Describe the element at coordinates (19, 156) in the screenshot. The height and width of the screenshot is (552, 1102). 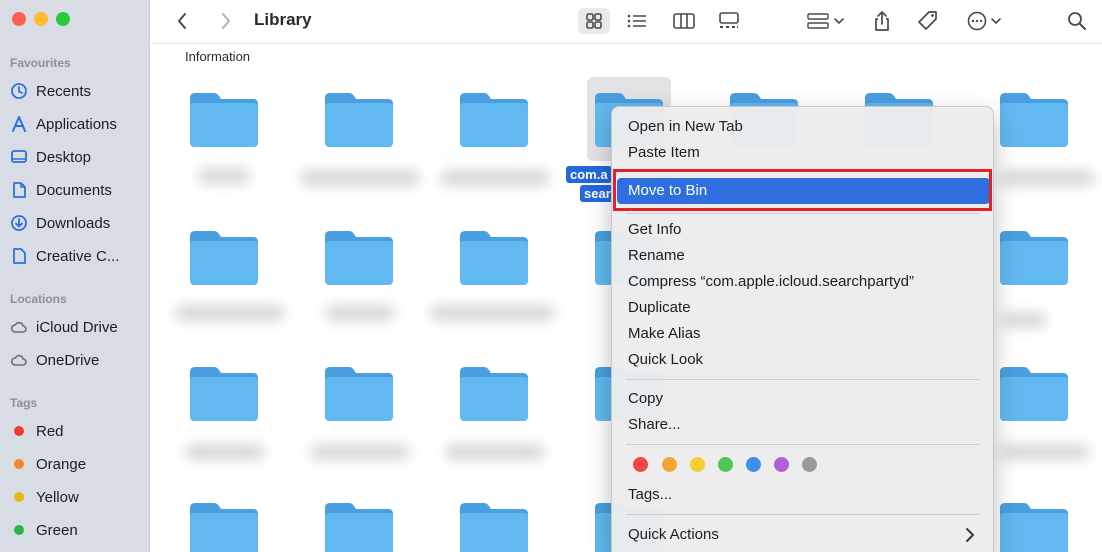
I see `desktop-icon` at that location.